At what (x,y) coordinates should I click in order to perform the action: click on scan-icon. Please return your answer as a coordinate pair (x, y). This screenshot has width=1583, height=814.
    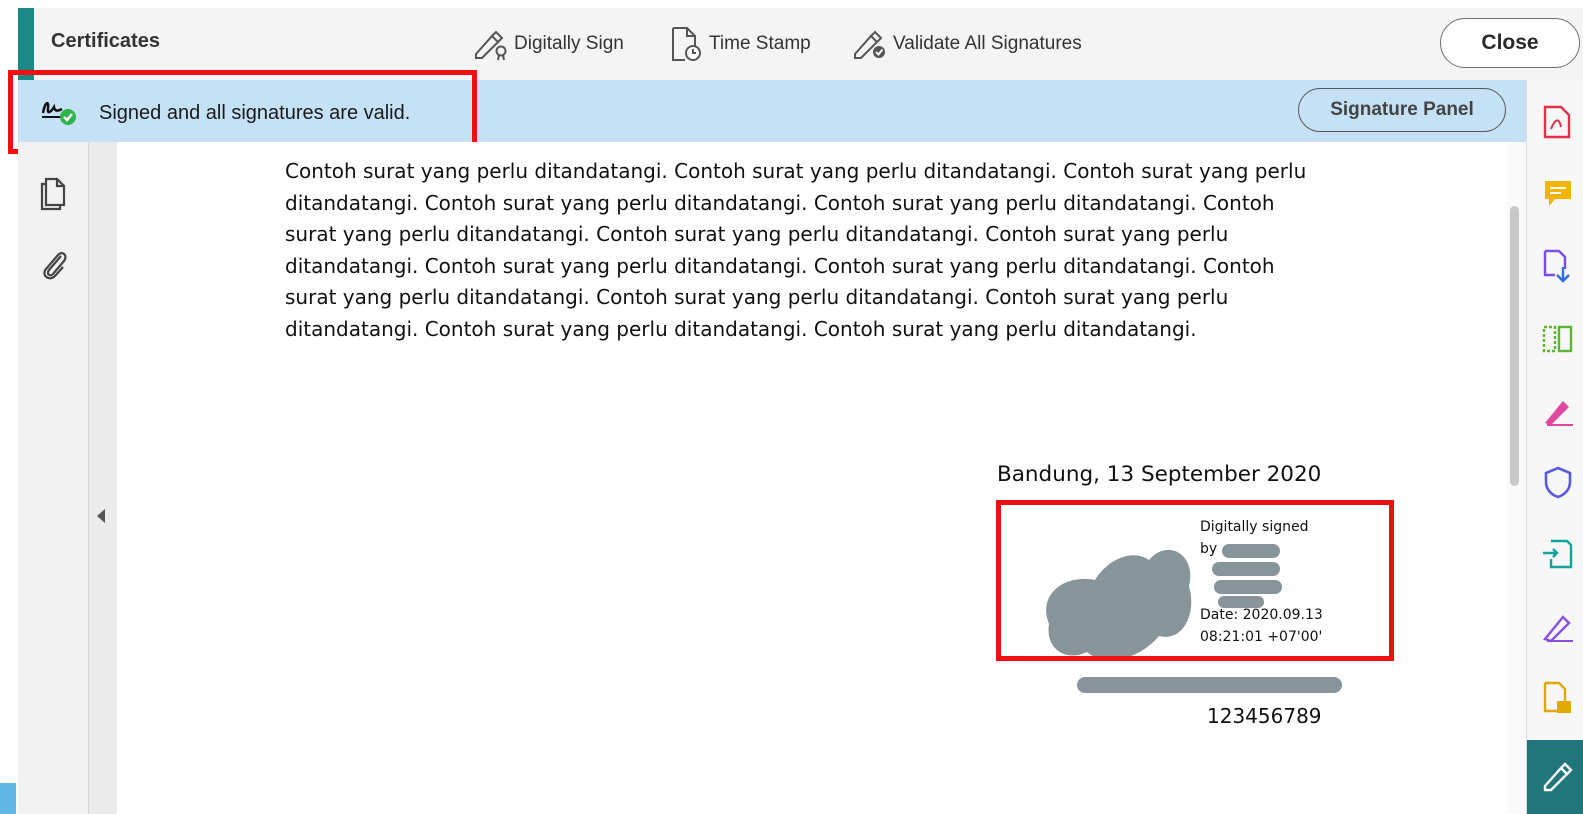
    Looking at the image, I should click on (1557, 697).